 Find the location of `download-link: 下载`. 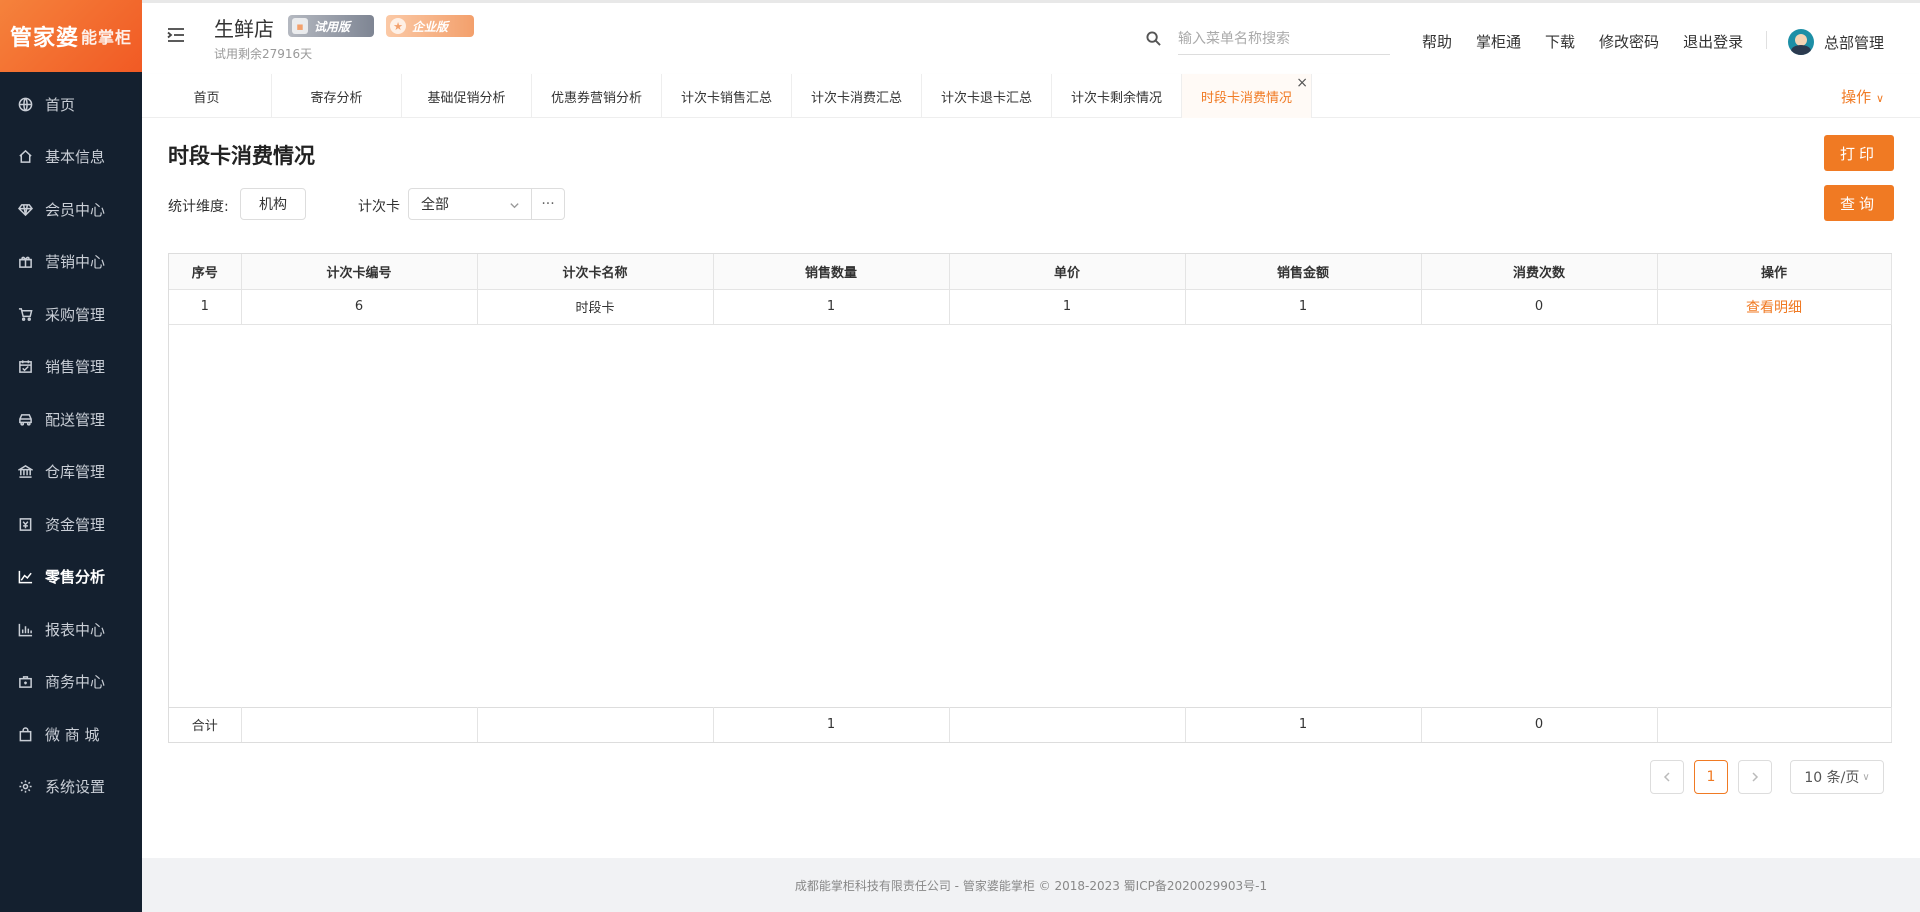

download-link: 下载 is located at coordinates (1560, 41).